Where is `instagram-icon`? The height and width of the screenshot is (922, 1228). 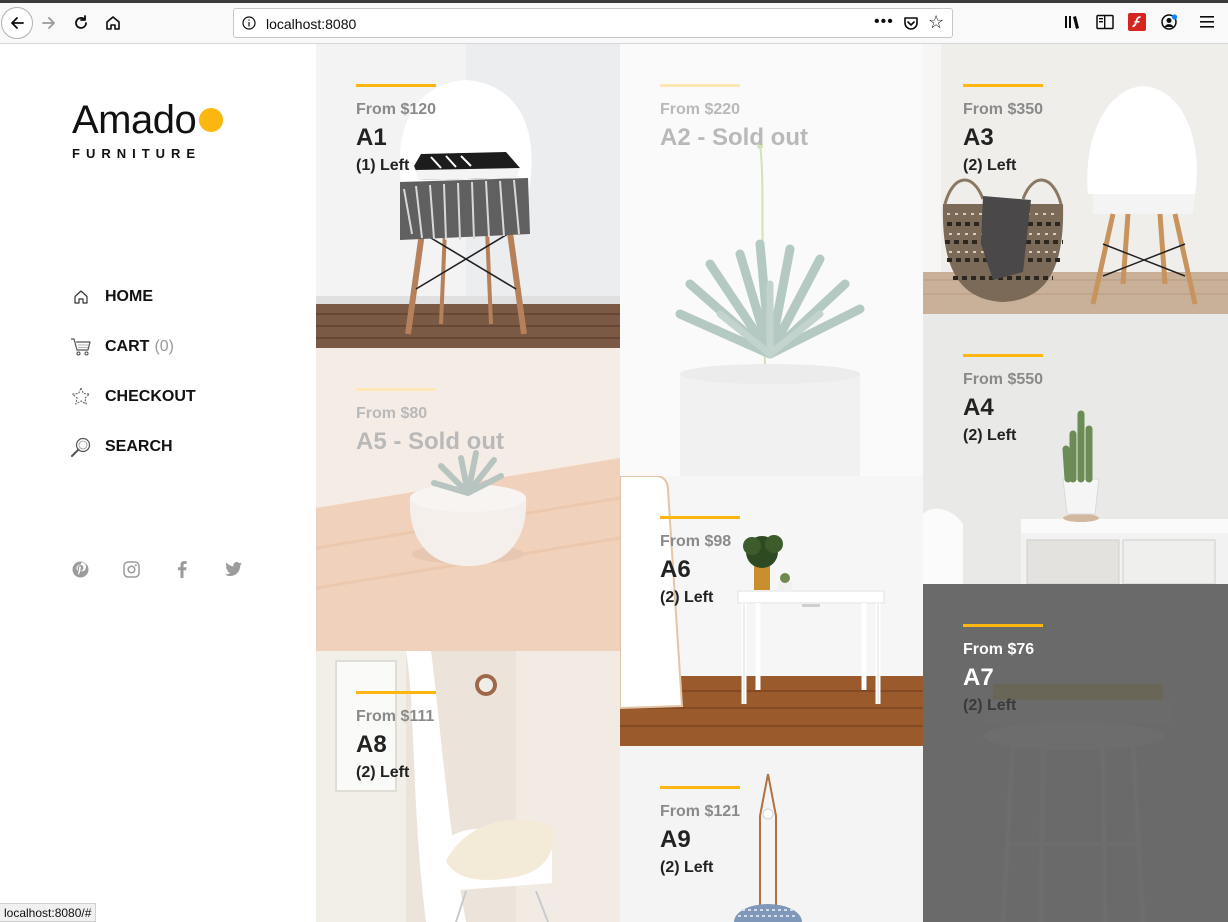 instagram-icon is located at coordinates (131, 569).